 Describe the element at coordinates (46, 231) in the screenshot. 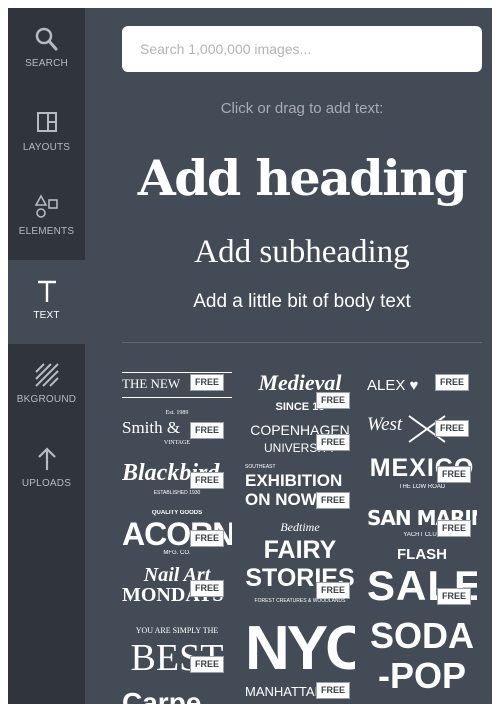

I see `sidebar-item-label: ELEMENTS` at that location.